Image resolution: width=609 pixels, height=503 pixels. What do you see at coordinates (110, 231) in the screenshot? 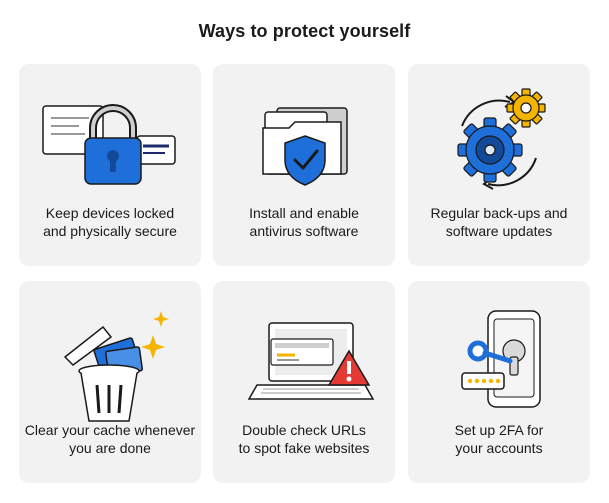
I see `card-caption-line2: and physically secure` at bounding box center [110, 231].